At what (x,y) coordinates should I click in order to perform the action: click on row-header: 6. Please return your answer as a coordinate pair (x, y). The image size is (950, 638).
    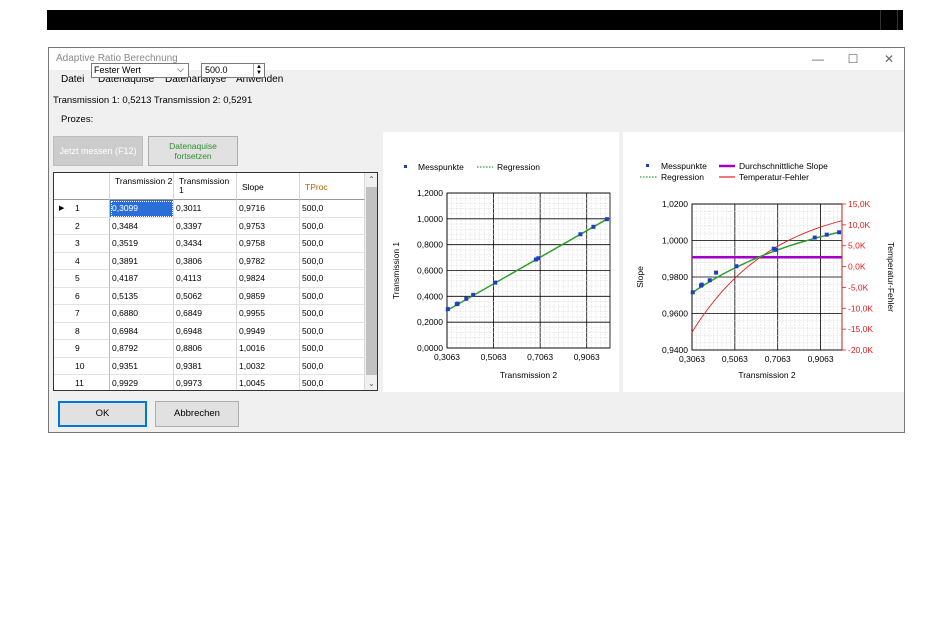
    Looking at the image, I should click on (82, 296).